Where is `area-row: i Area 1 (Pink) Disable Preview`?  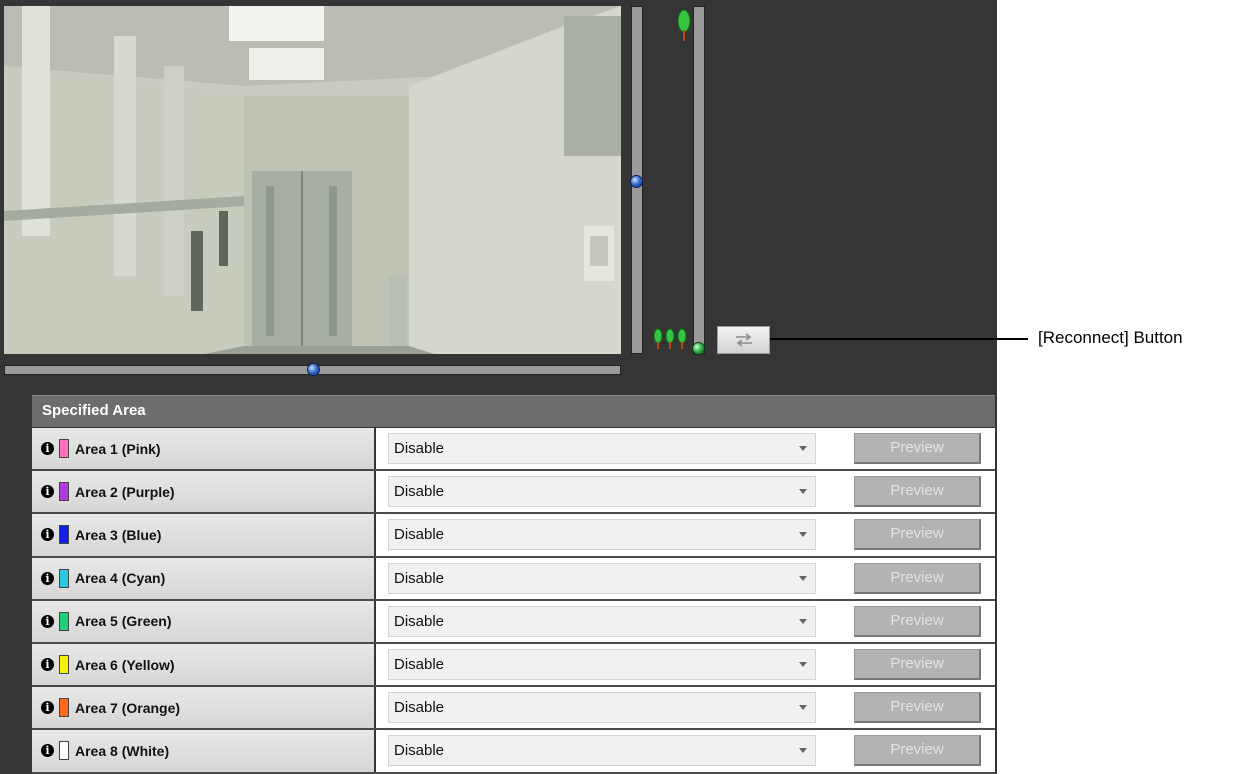 area-row: i Area 1 (Pink) Disable Preview is located at coordinates (513, 450).